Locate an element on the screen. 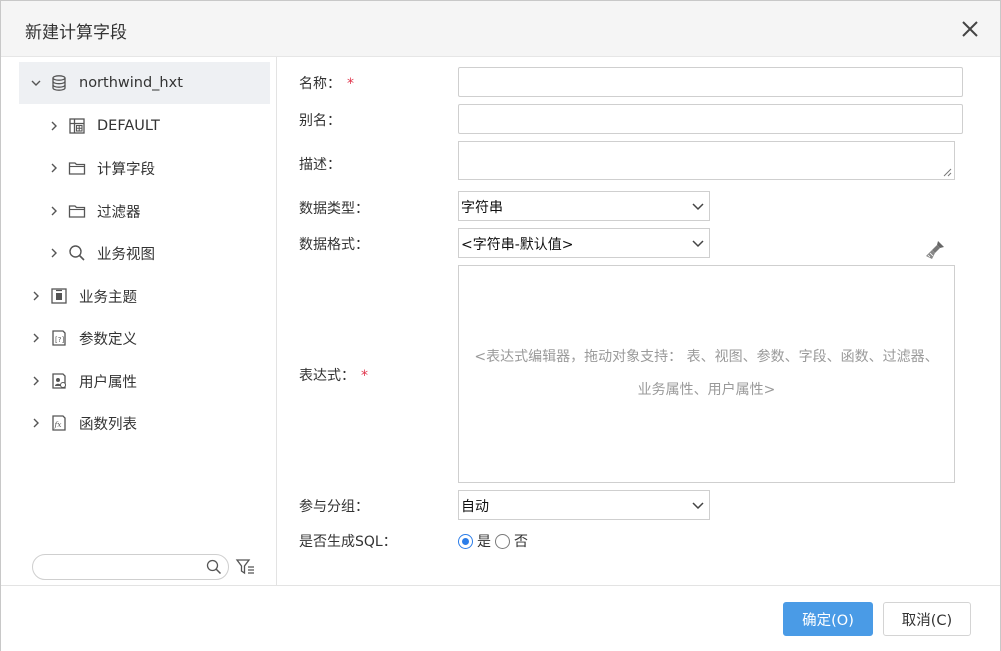 The height and width of the screenshot is (651, 1001). alias-input is located at coordinates (710, 119).